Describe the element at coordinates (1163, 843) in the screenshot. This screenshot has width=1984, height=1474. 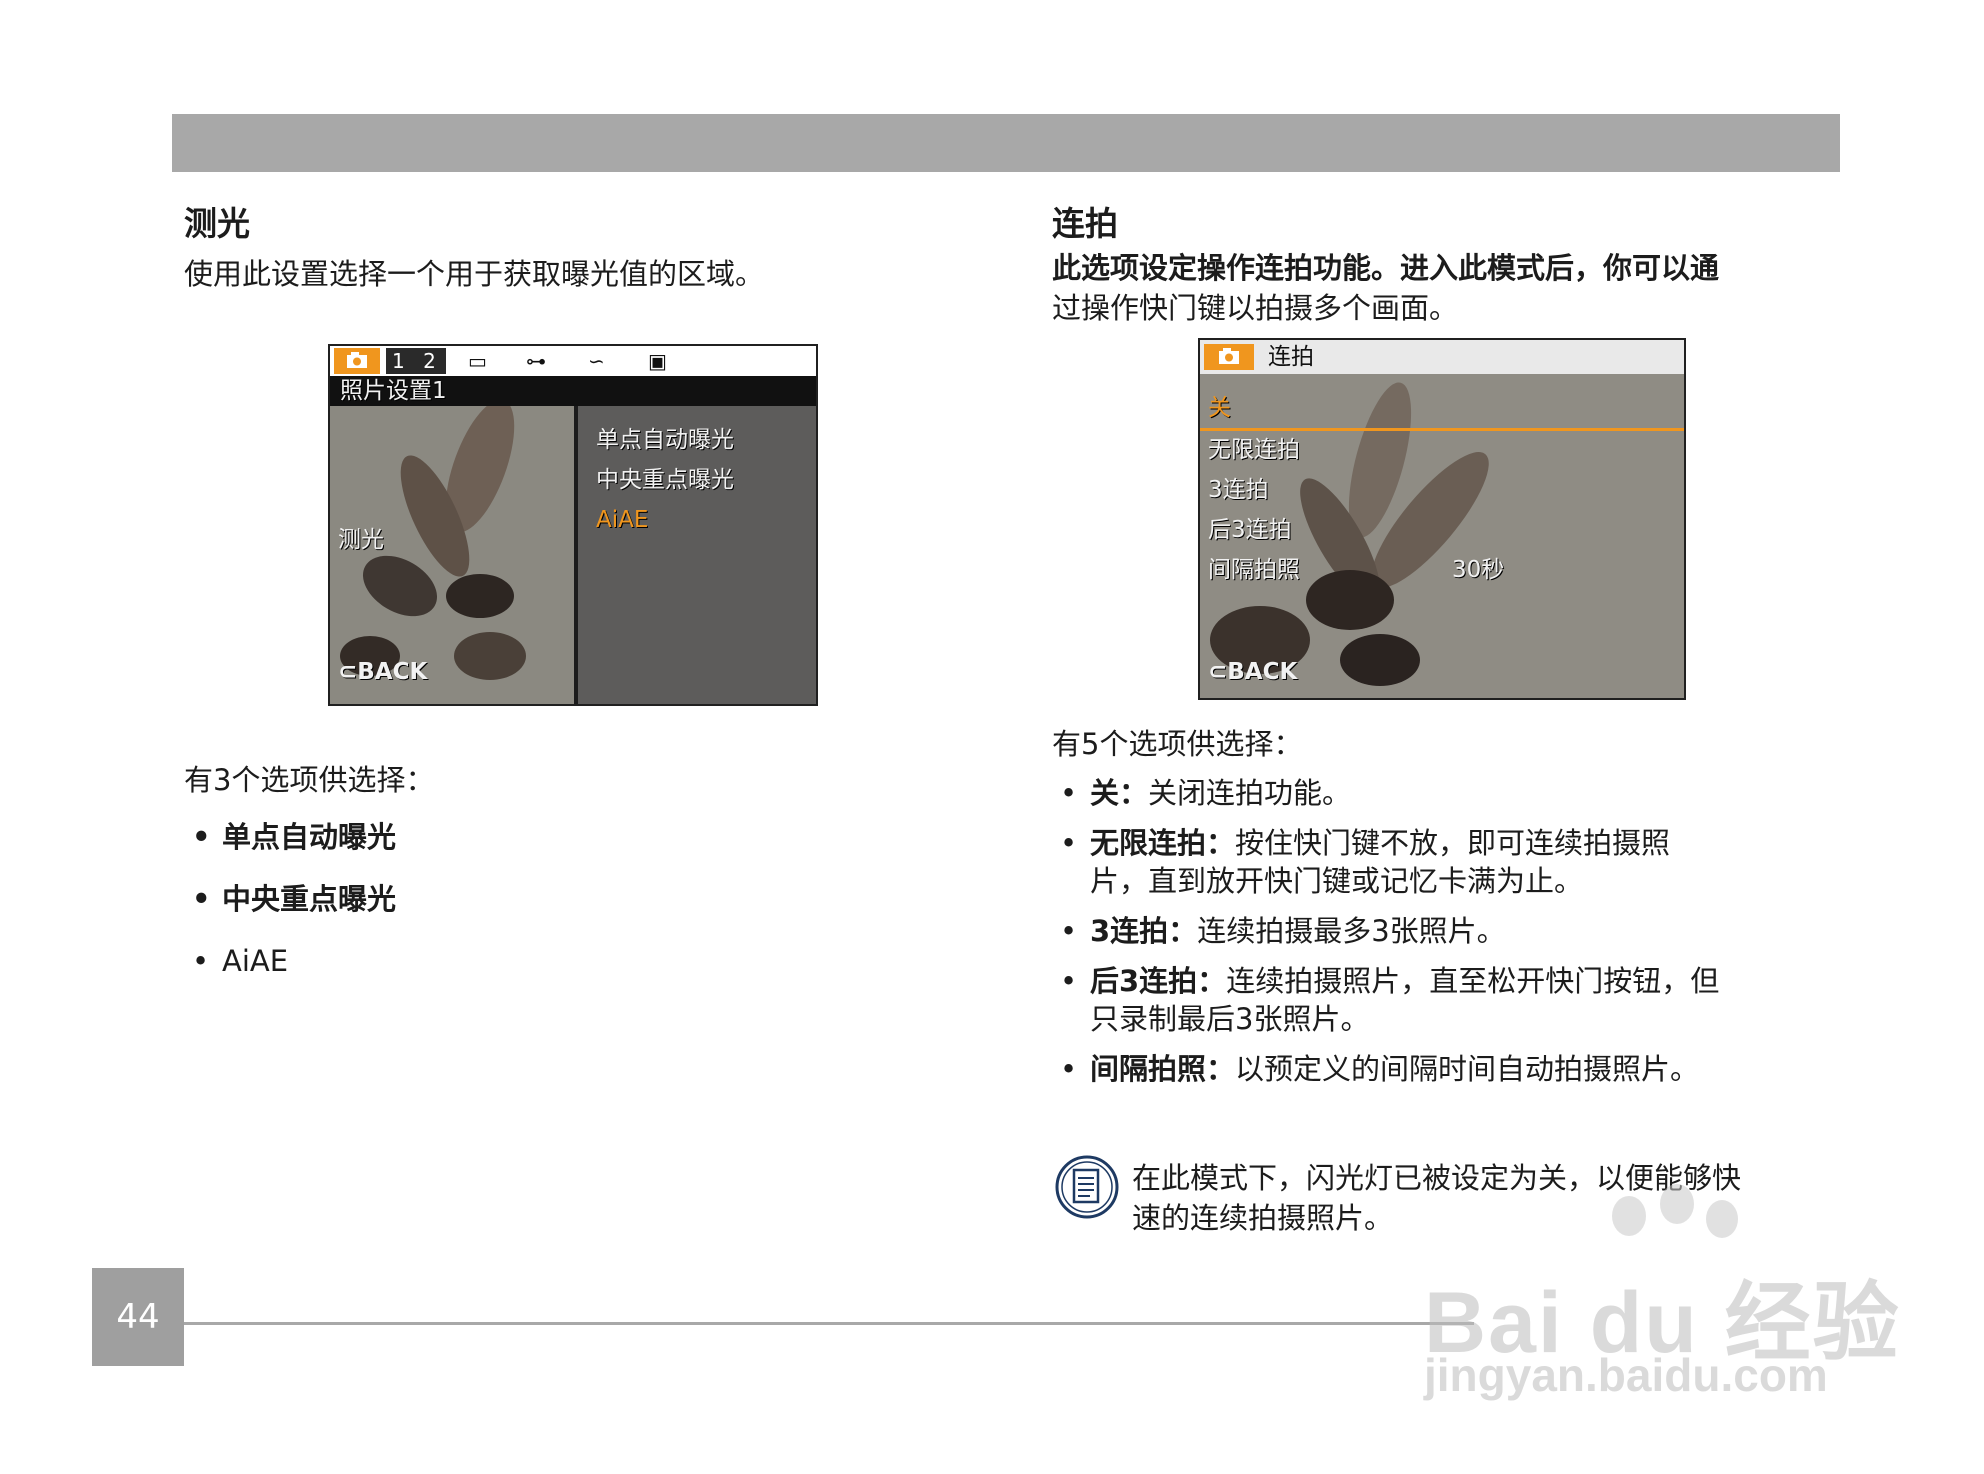
I see `option-term: 无限连拍：` at that location.